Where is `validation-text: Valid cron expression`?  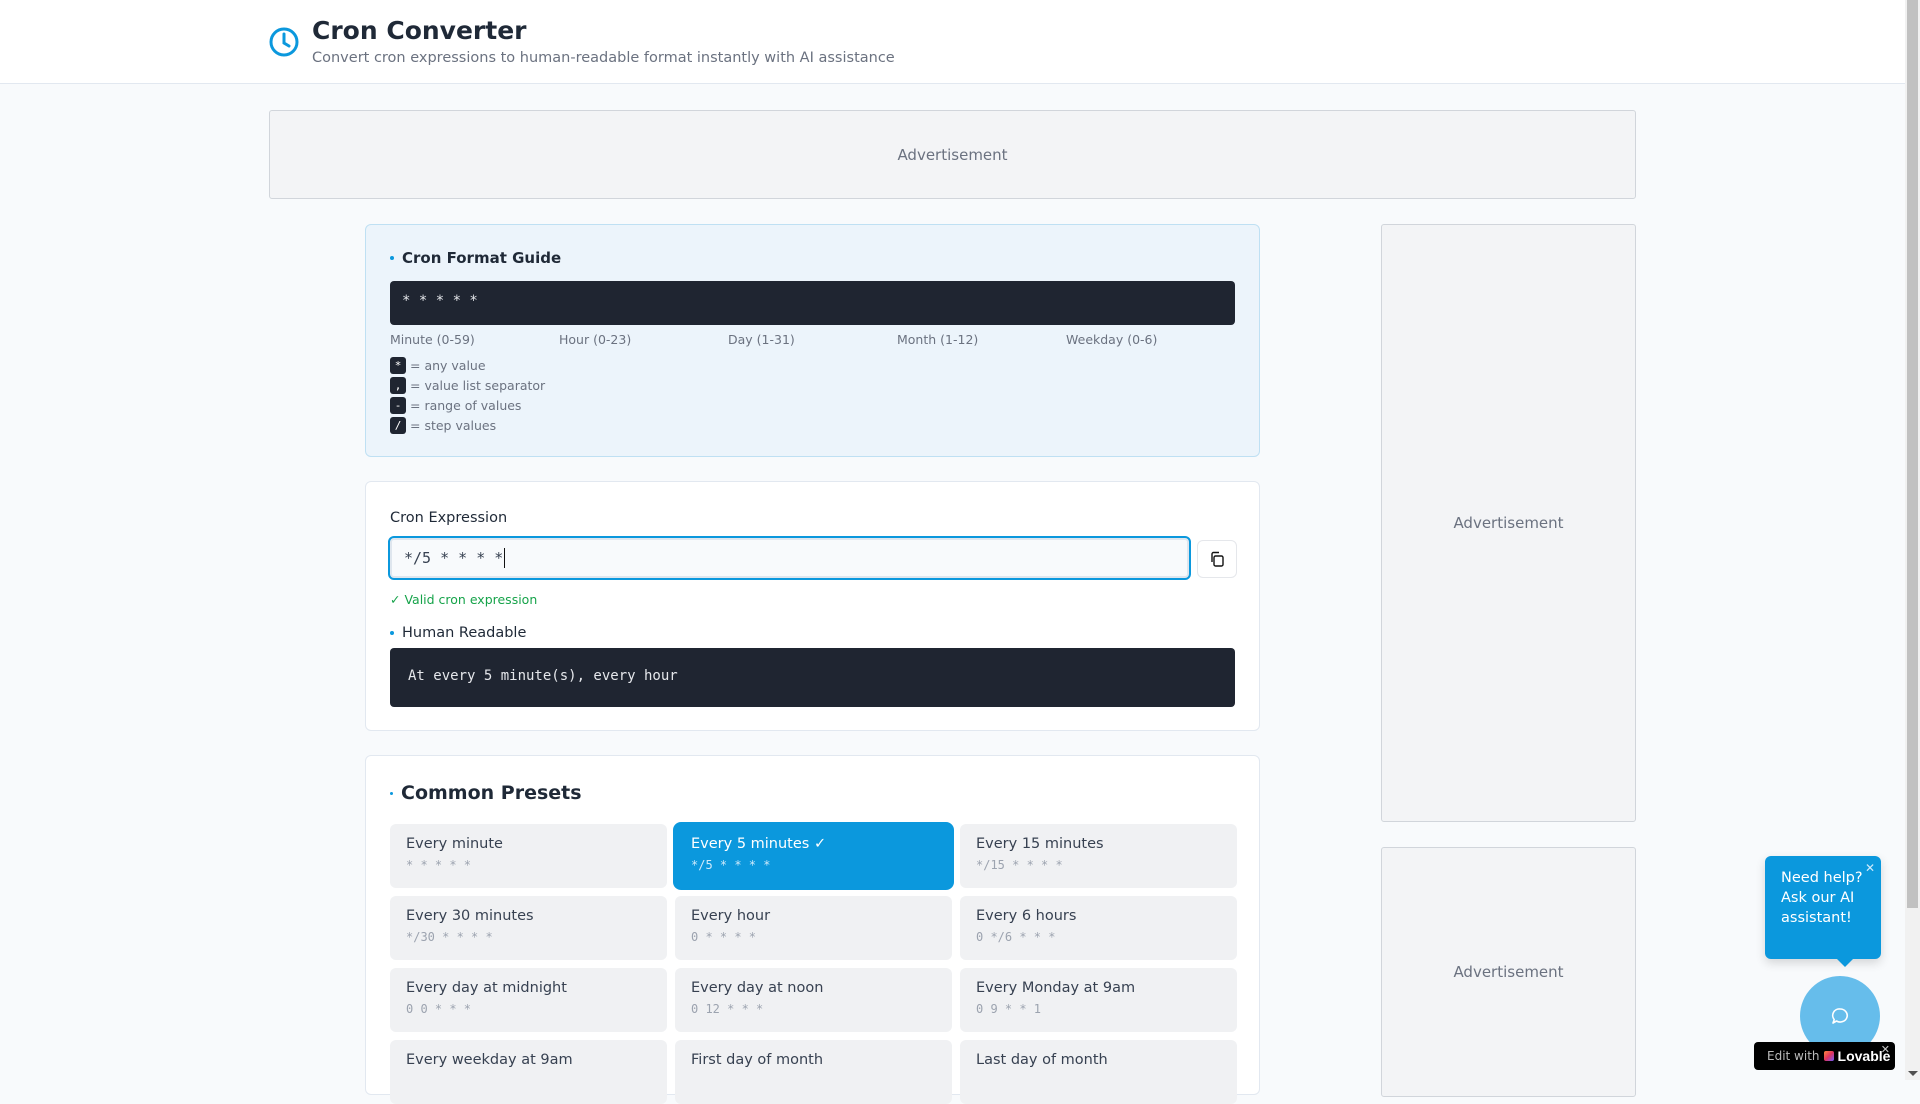
validation-text: Valid cron expression is located at coordinates (471, 599).